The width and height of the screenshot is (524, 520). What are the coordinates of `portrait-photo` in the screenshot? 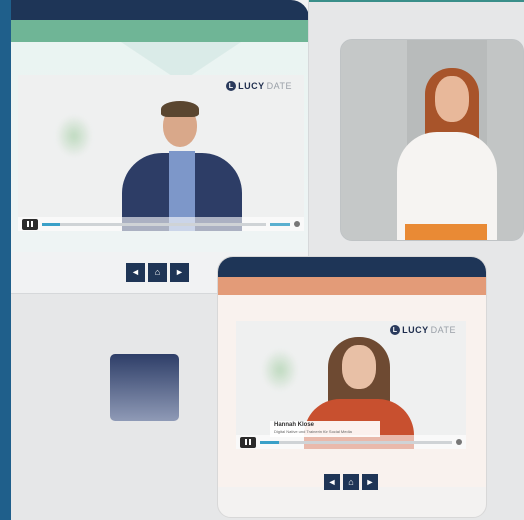 It's located at (432, 140).